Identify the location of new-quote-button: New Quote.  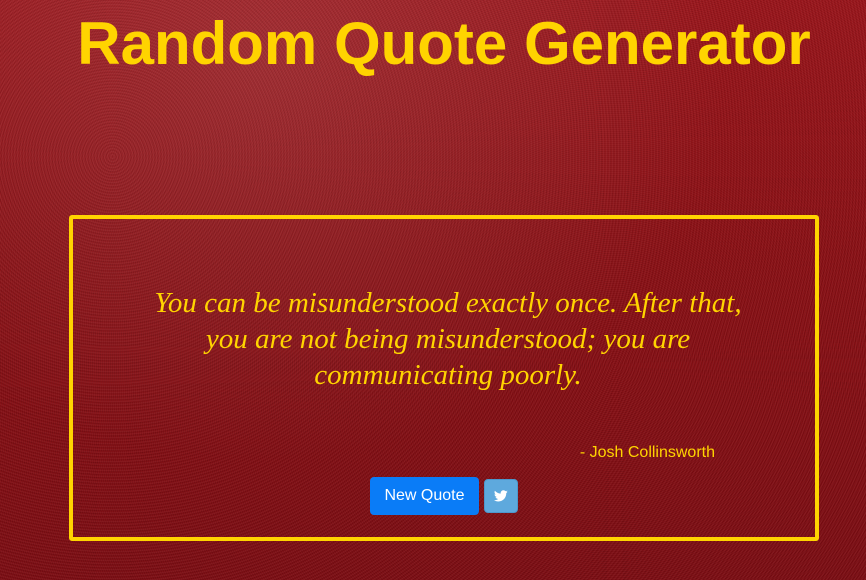
(424, 496).